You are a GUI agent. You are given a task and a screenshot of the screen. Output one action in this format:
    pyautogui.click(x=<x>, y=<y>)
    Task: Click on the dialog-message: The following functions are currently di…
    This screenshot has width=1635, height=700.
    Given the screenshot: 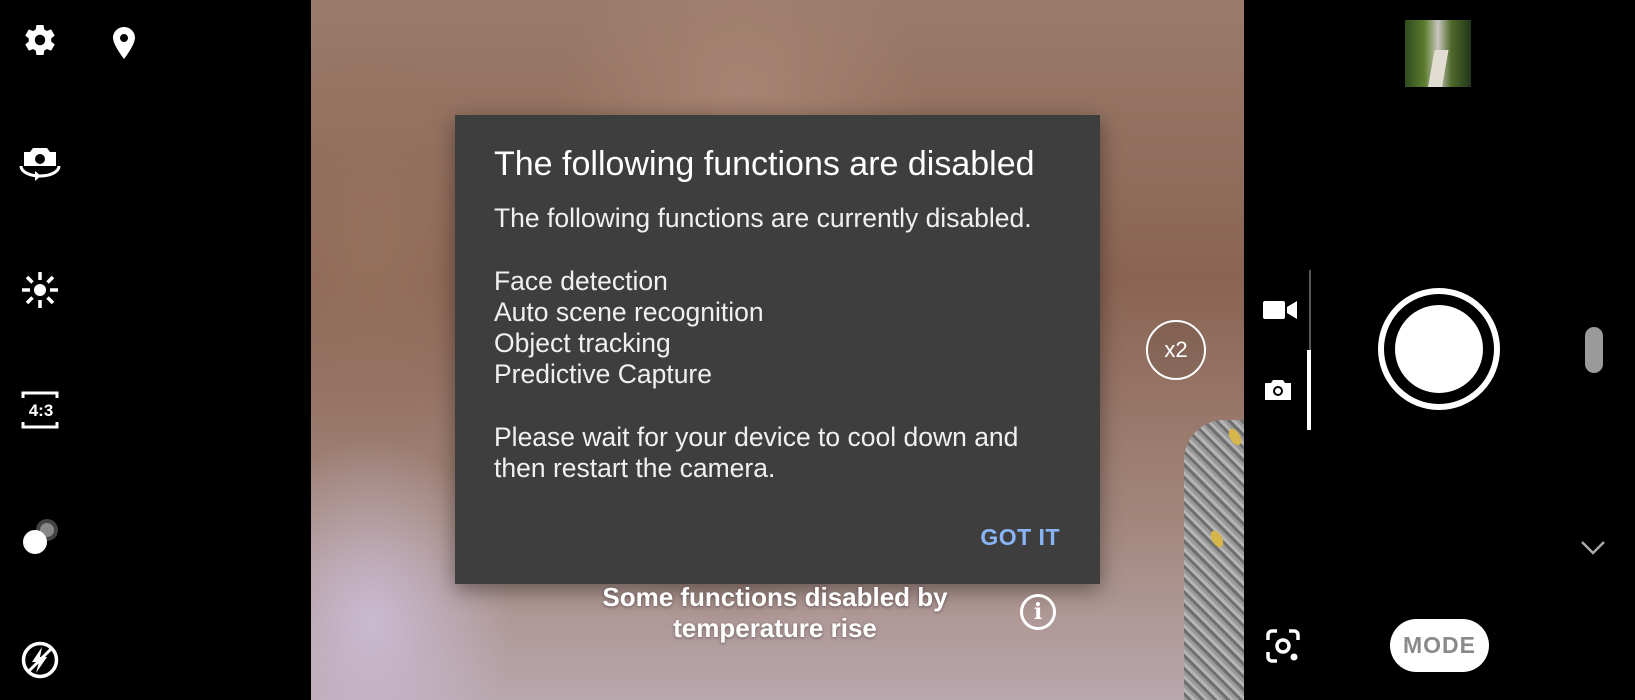 What is the action you would take?
    pyautogui.click(x=763, y=343)
    